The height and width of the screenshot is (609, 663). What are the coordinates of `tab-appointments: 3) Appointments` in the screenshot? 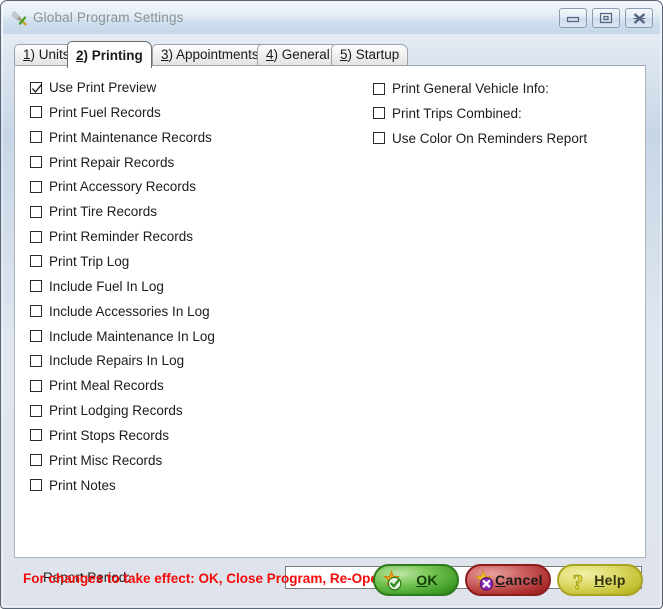 It's located at (210, 55).